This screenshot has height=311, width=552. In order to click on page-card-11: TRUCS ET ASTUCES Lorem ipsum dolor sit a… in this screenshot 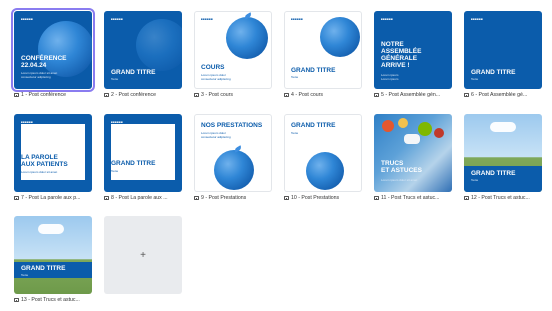, I will do `click(413, 157)`.